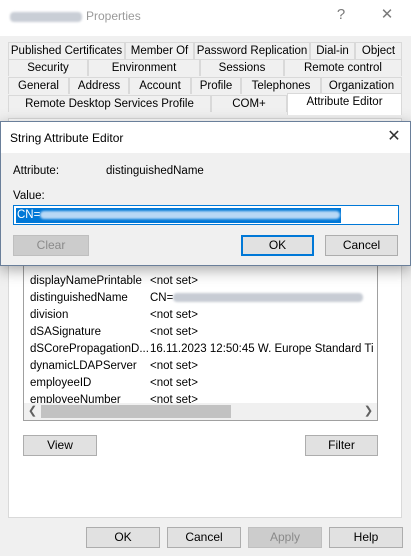  I want to click on selected-value-text: CN=, so click(179, 215).